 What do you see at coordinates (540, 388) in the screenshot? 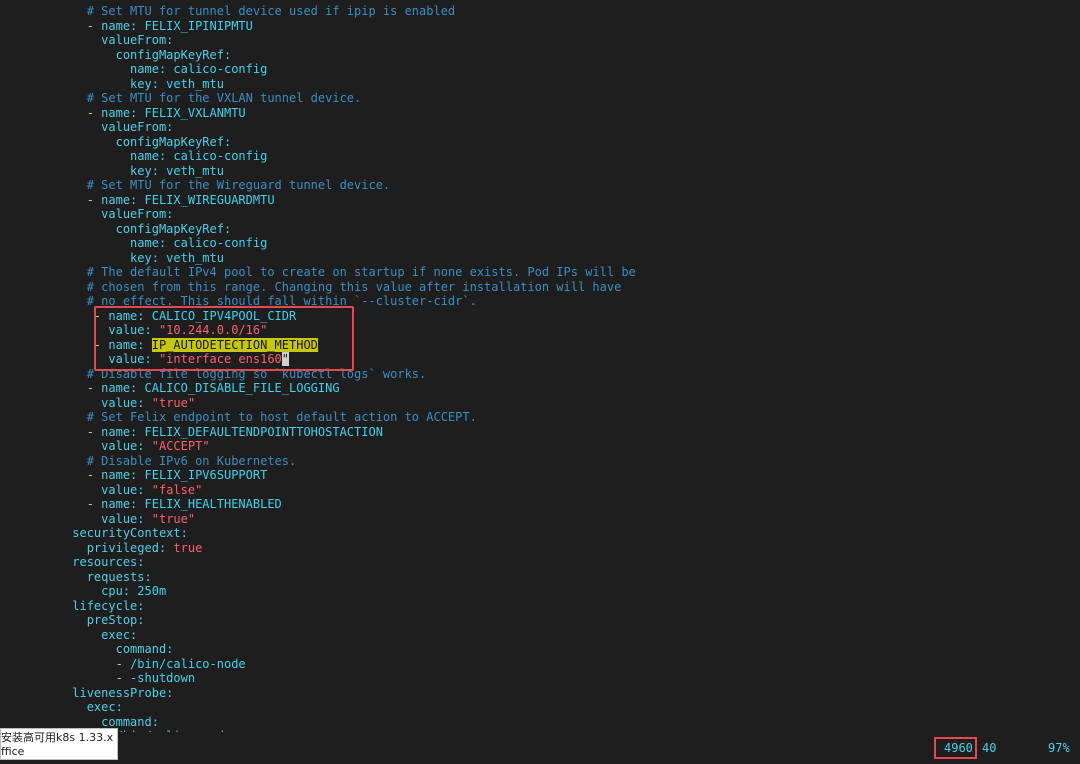
I see `code-line: - name: CALICO_DISABLE_FILE_LOGGING` at bounding box center [540, 388].